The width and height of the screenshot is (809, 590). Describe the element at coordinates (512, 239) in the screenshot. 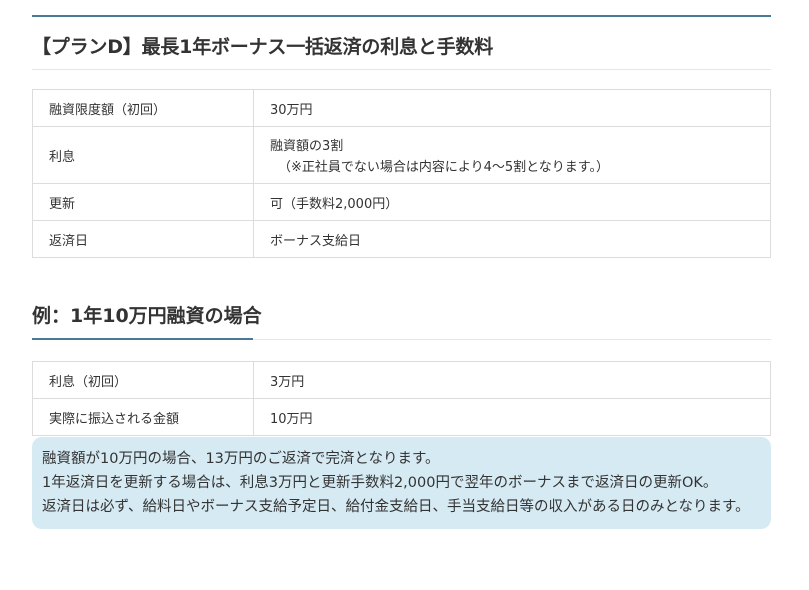

I see `row-value: ボーナス支給日` at that location.